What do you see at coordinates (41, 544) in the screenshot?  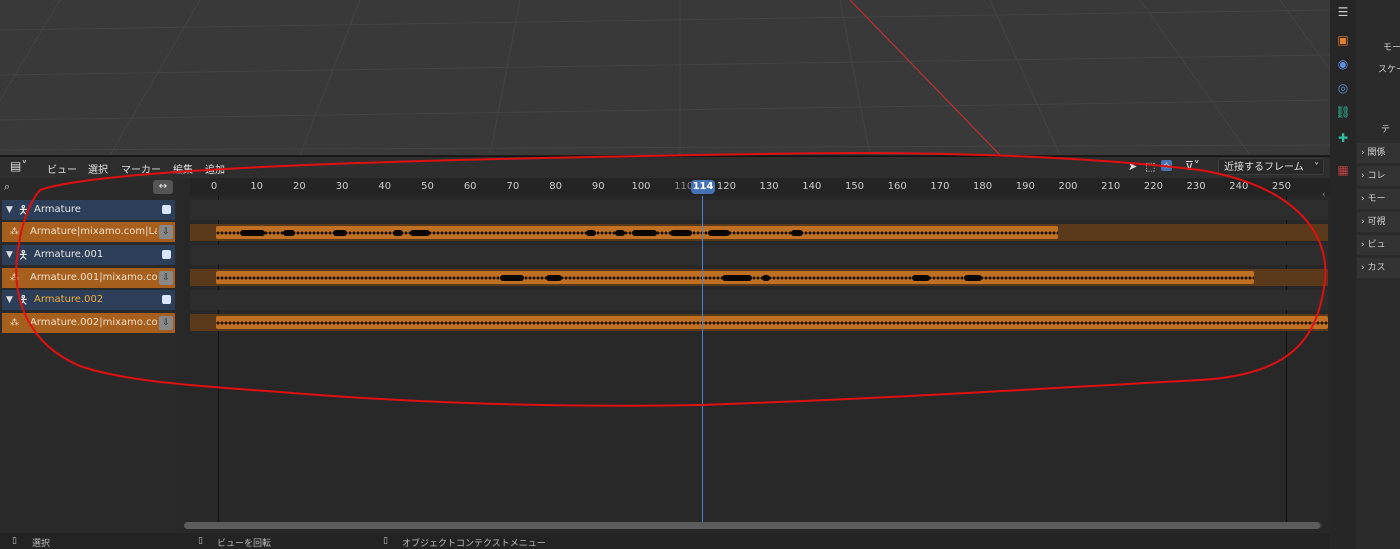 I see `status-select: 選択` at bounding box center [41, 544].